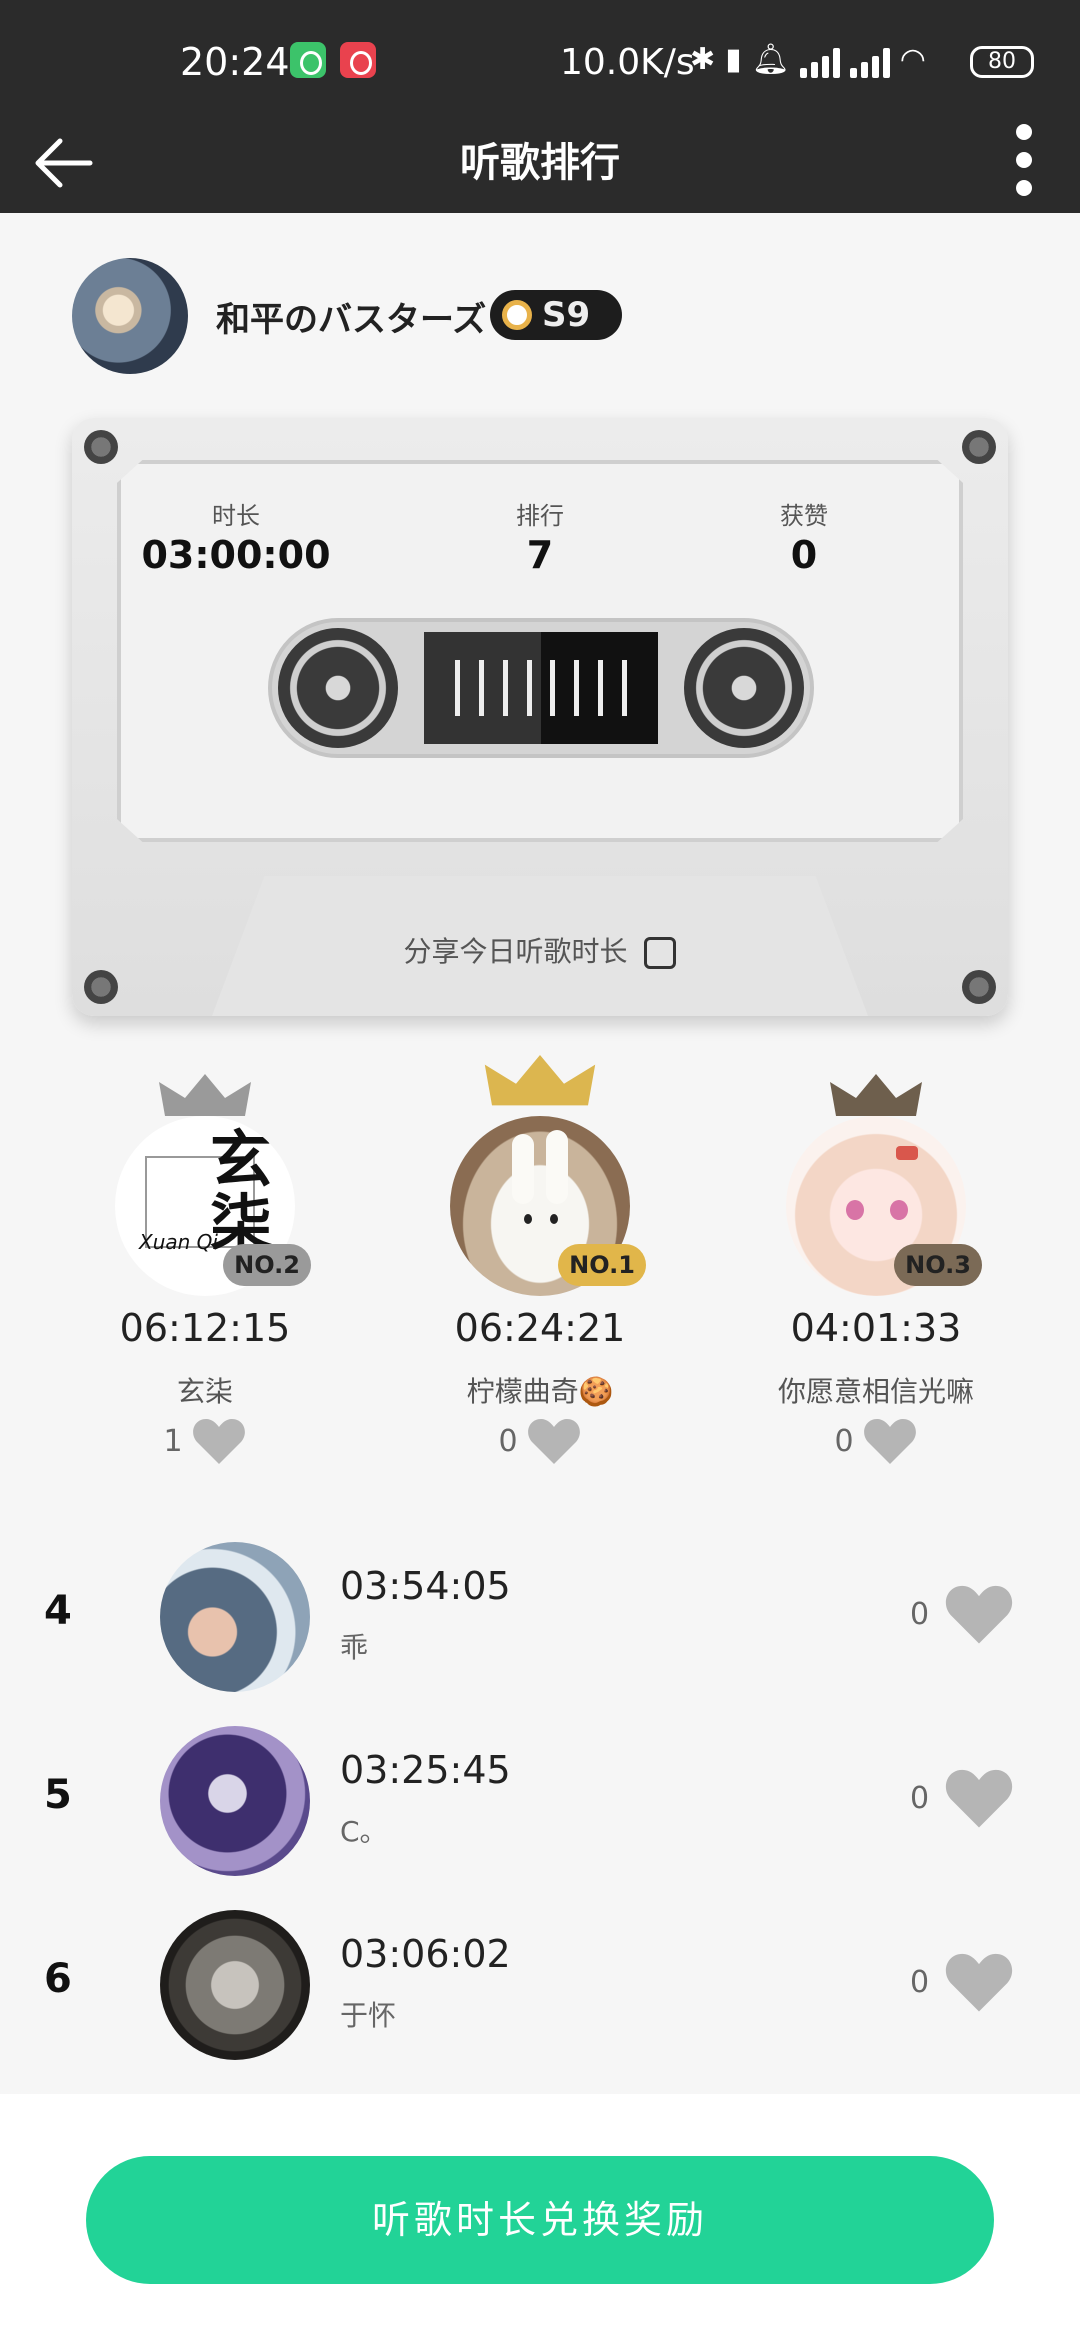  Describe the element at coordinates (425, 1954) in the screenshot. I see `row-time: 03:06:02` at that location.